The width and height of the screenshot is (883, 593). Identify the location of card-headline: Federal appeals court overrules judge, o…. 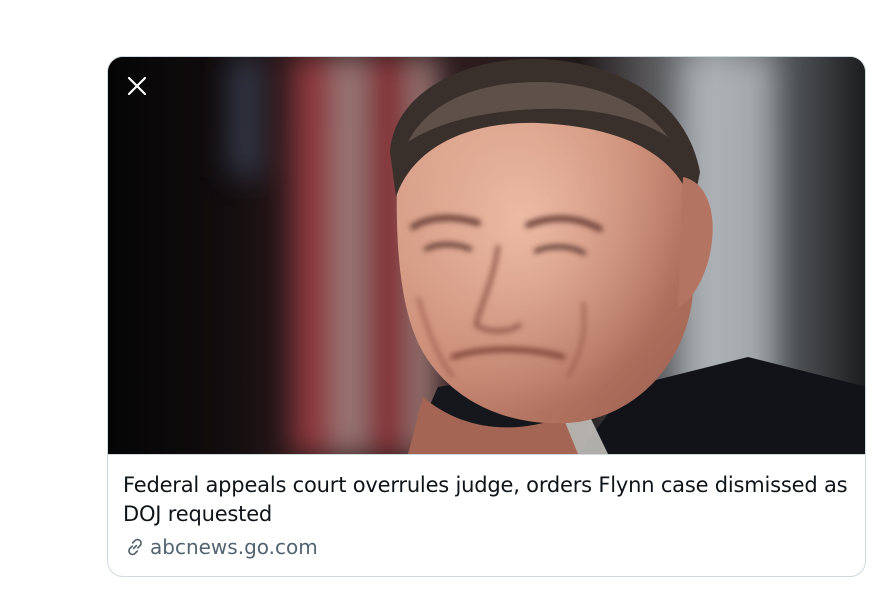
(486, 500).